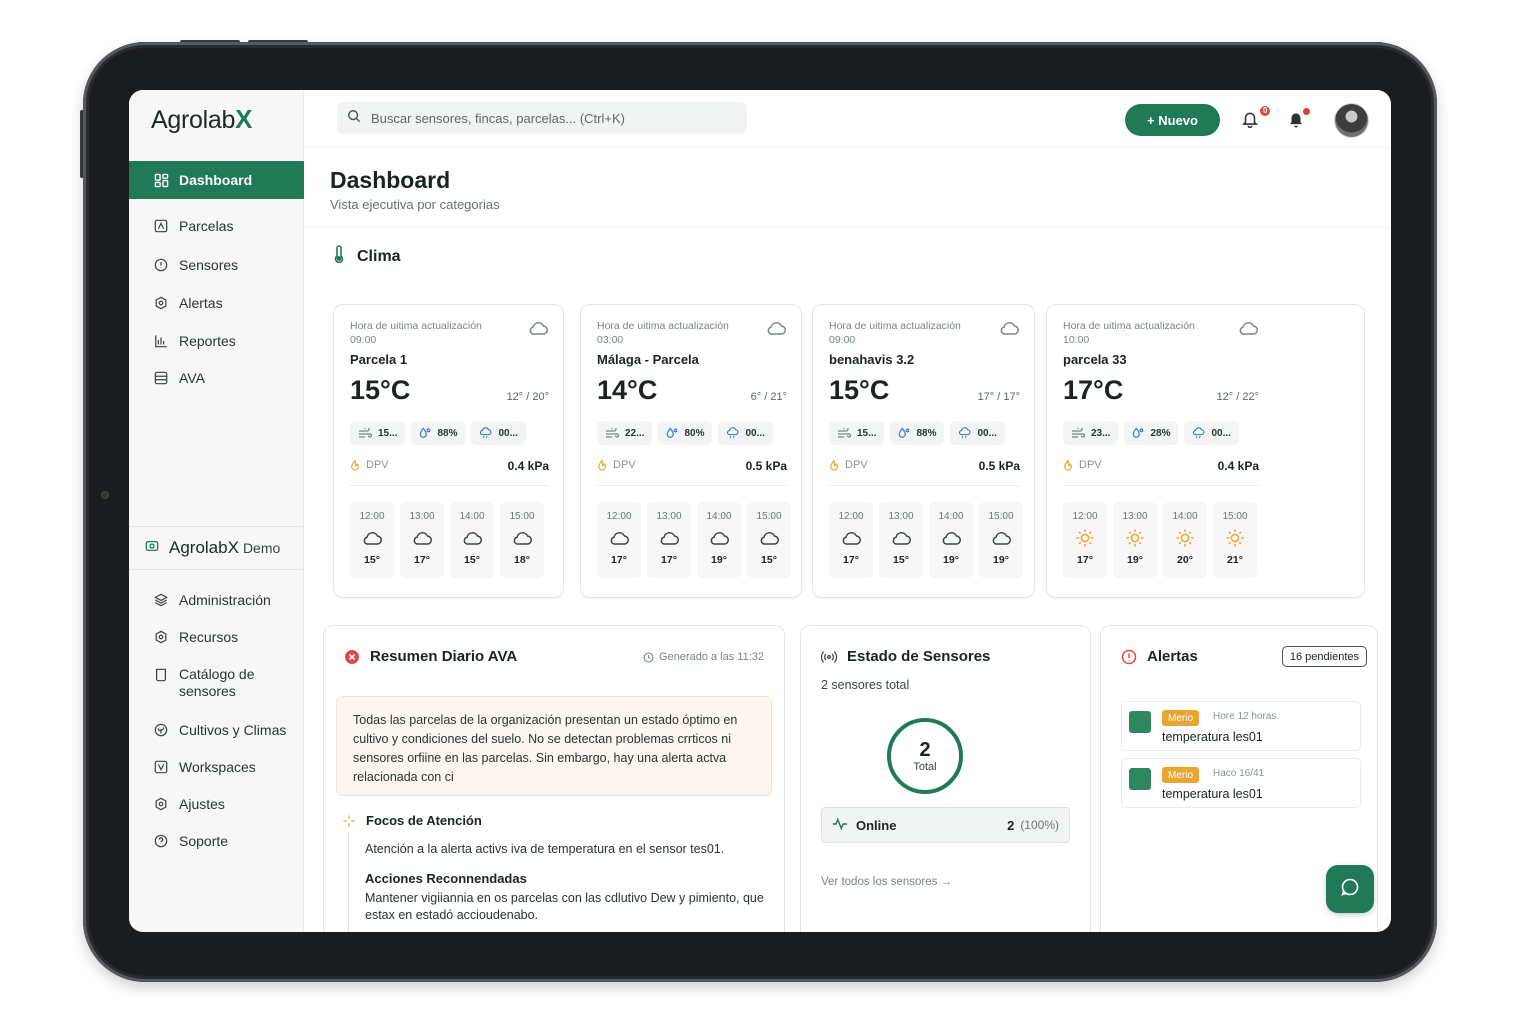  I want to click on notifications-icon, so click(1251, 120).